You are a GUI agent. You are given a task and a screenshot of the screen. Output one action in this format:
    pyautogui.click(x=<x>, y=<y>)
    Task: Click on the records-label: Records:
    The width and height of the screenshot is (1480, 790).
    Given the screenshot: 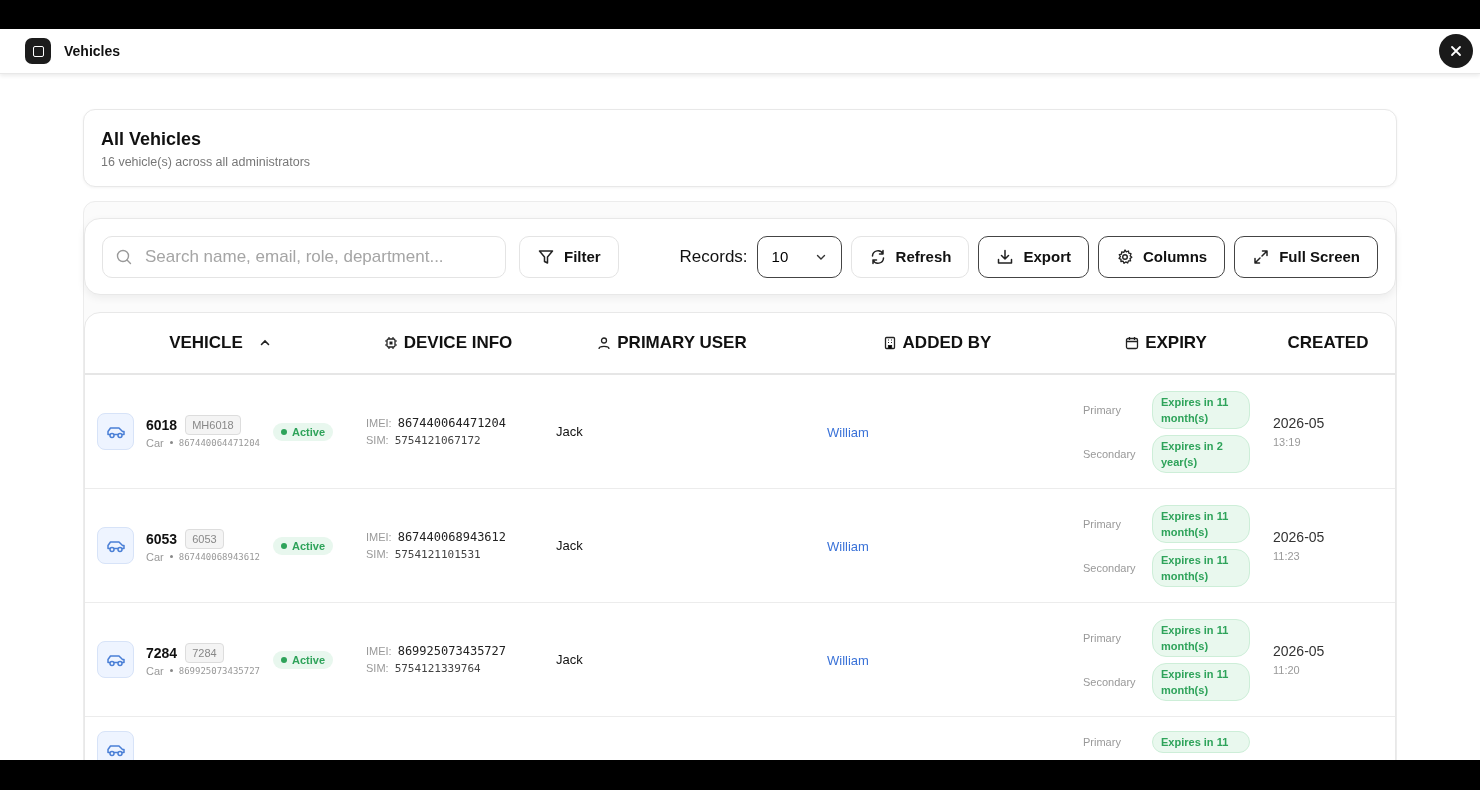 What is the action you would take?
    pyautogui.click(x=713, y=256)
    